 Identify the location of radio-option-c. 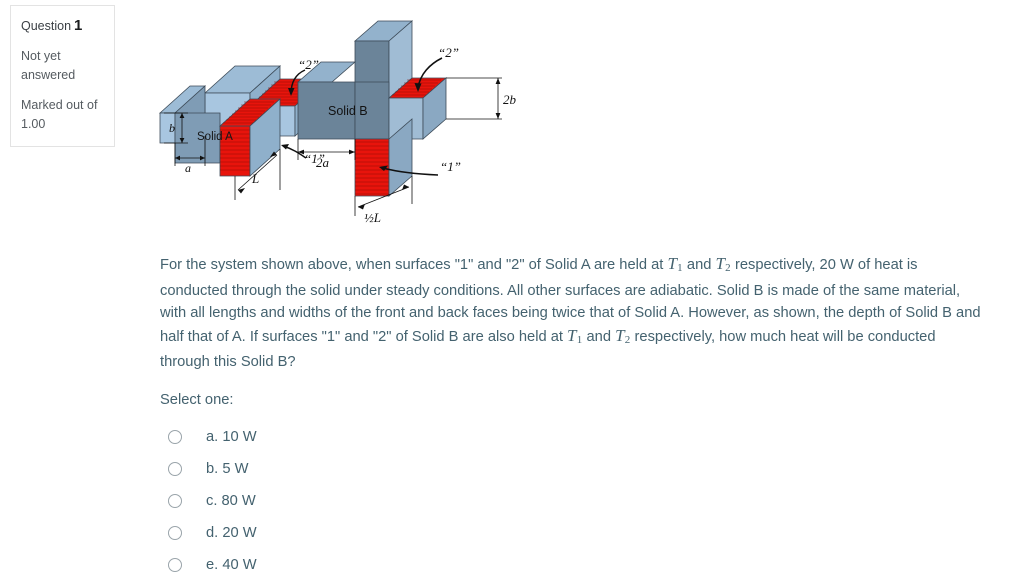
(175, 501).